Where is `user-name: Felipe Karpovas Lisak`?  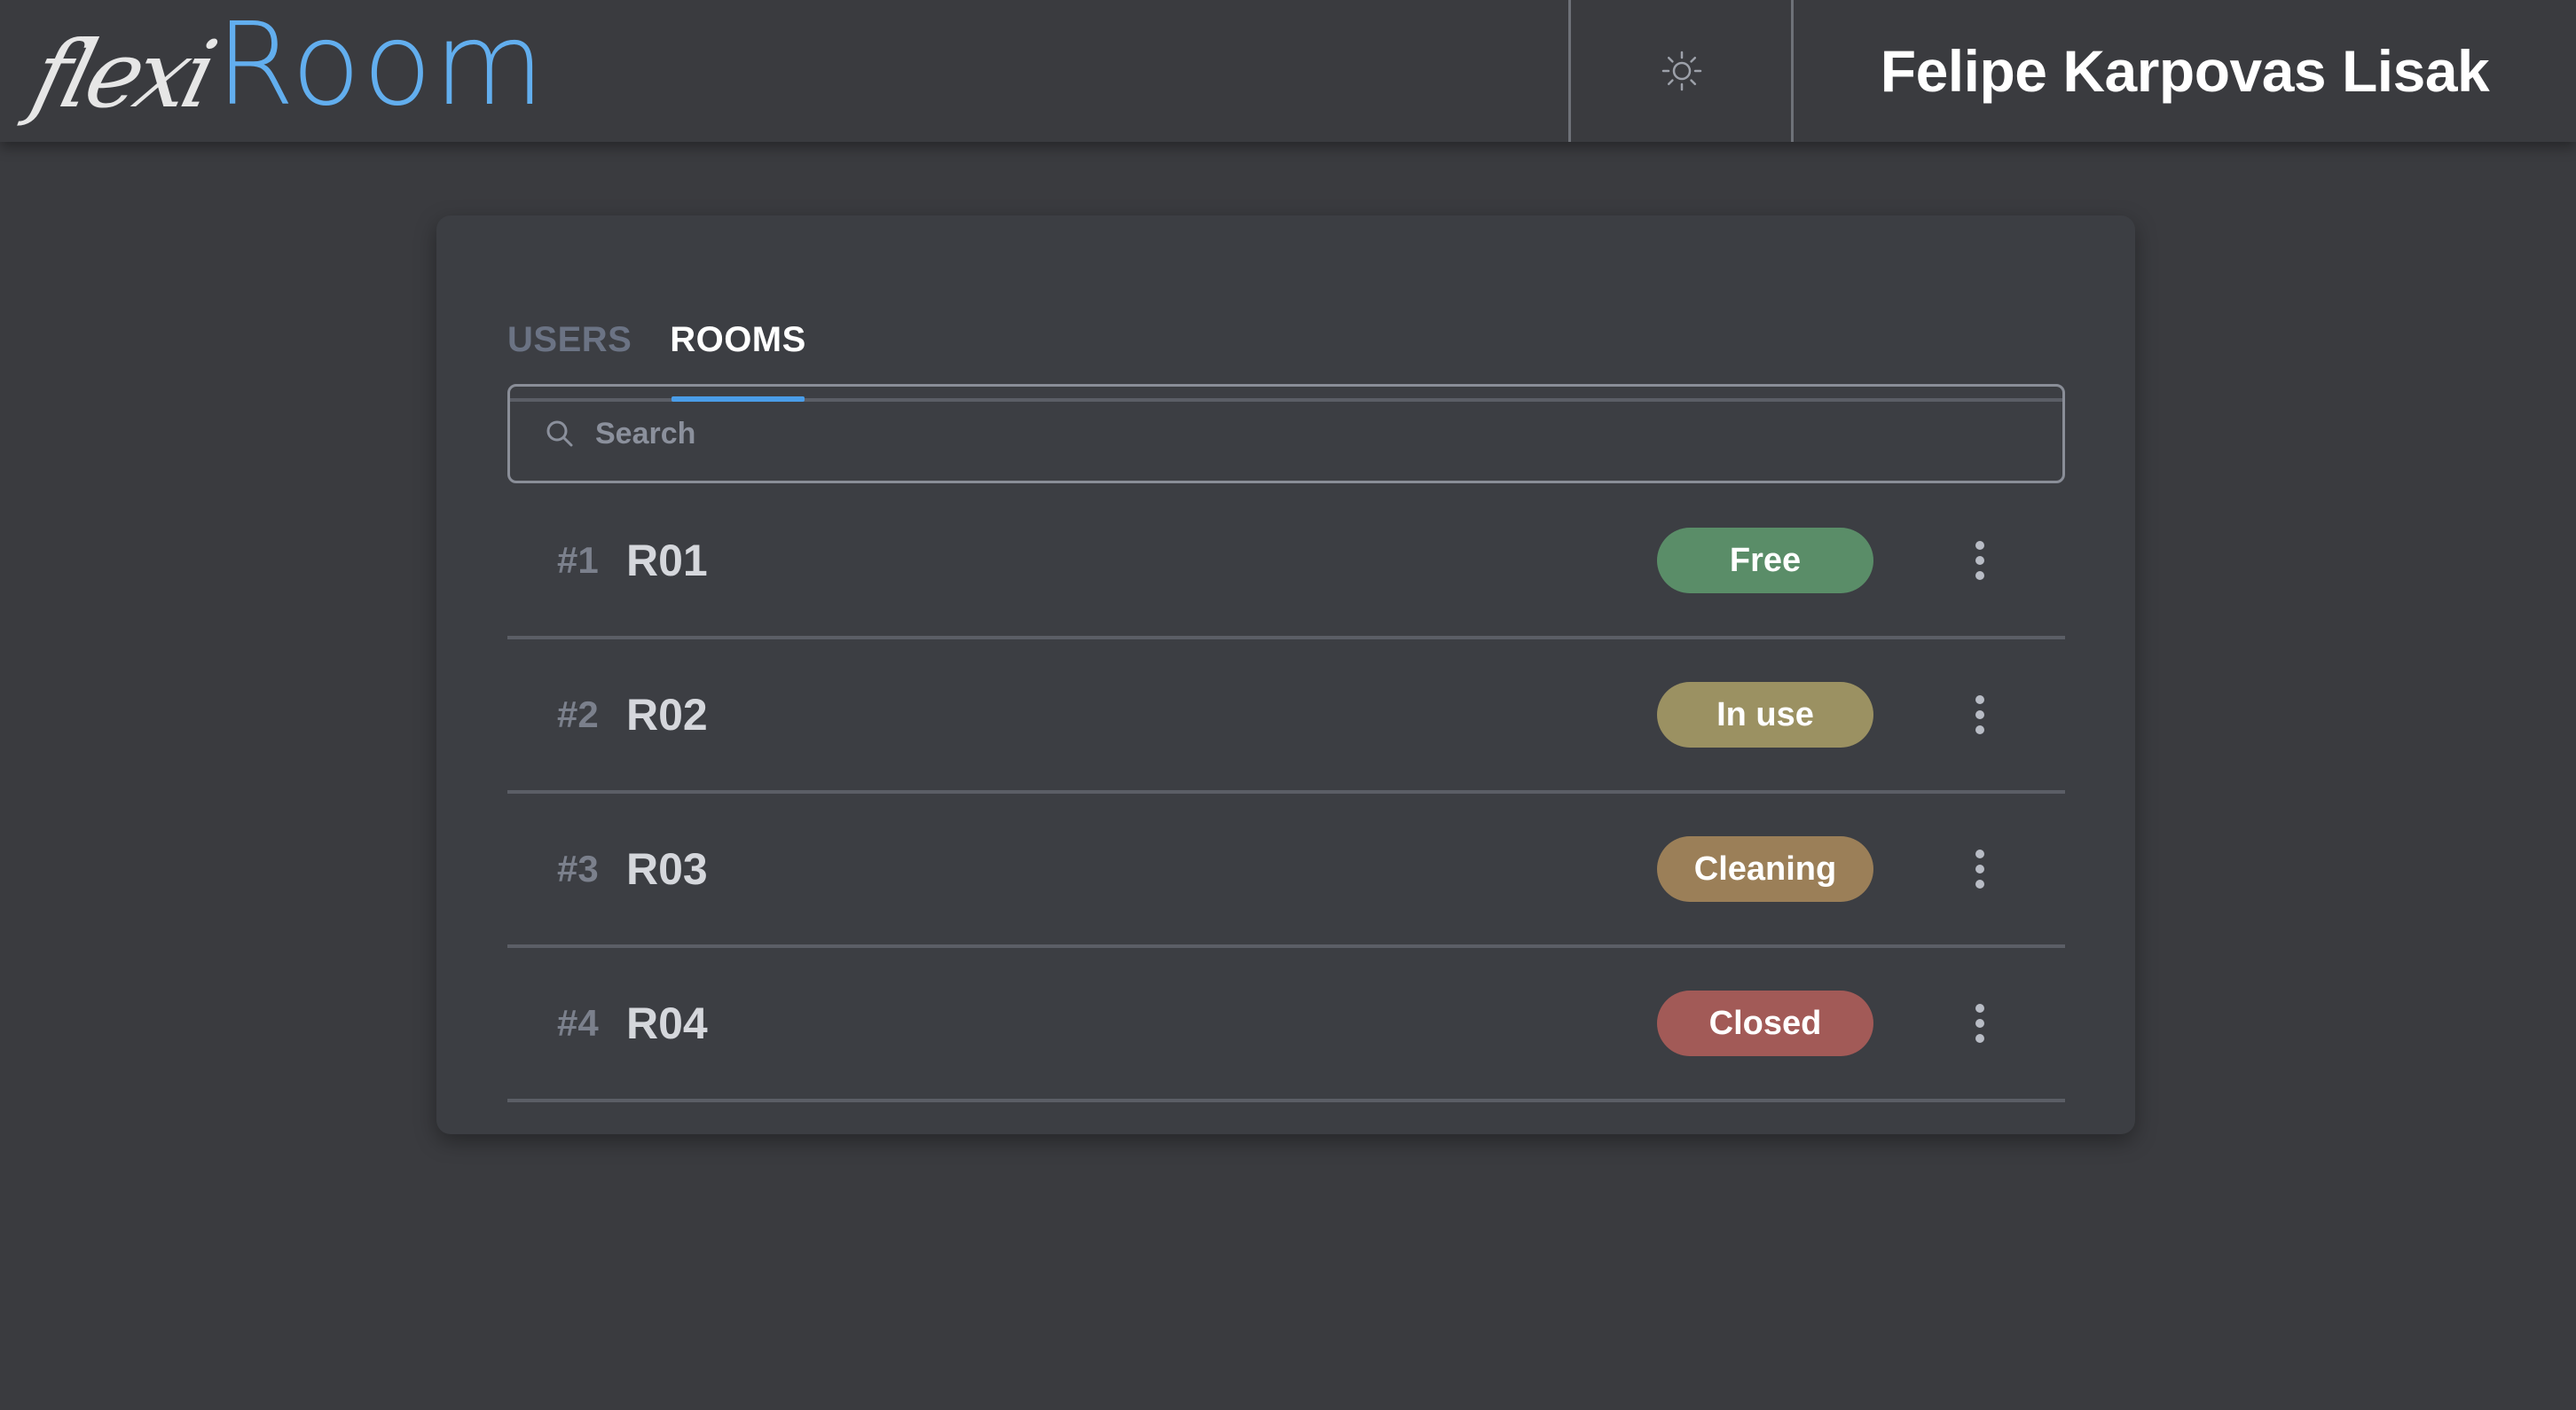
user-name: Felipe Karpovas Lisak is located at coordinates (2185, 71).